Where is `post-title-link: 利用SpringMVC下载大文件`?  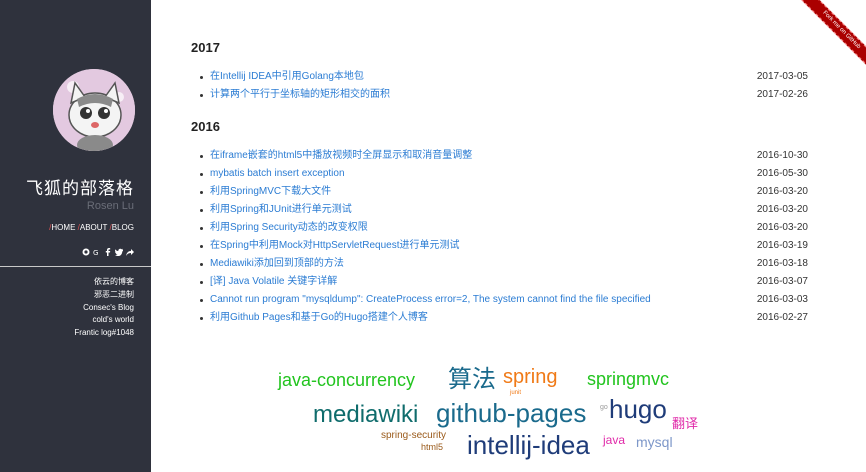 post-title-link: 利用SpringMVC下载大文件 is located at coordinates (270, 192).